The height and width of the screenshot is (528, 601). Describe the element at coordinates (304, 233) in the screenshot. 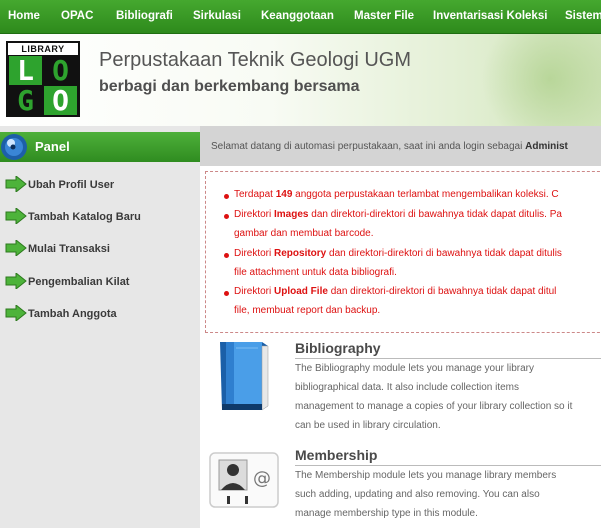

I see `alert-images-dir-line2: gambar dan membuat barcode.` at that location.